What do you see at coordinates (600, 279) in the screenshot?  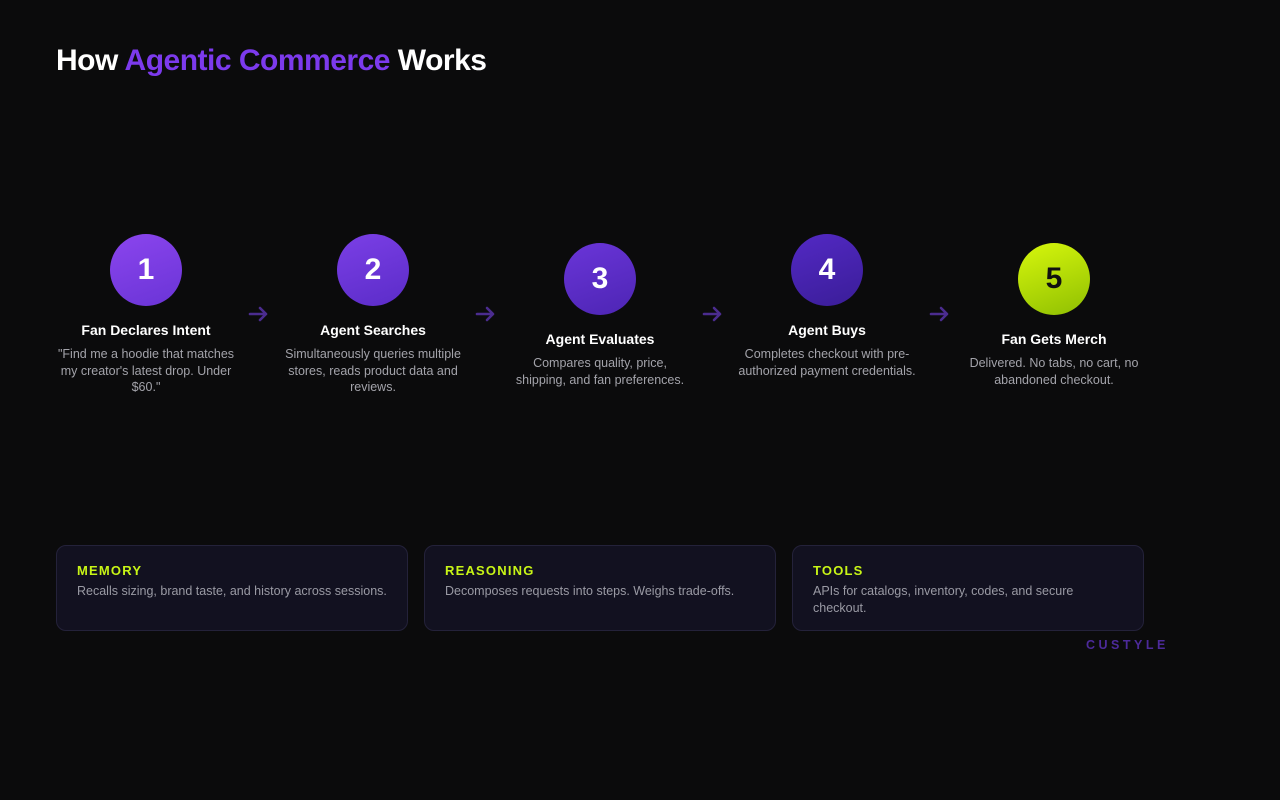 I see `step-number-badge: 3` at bounding box center [600, 279].